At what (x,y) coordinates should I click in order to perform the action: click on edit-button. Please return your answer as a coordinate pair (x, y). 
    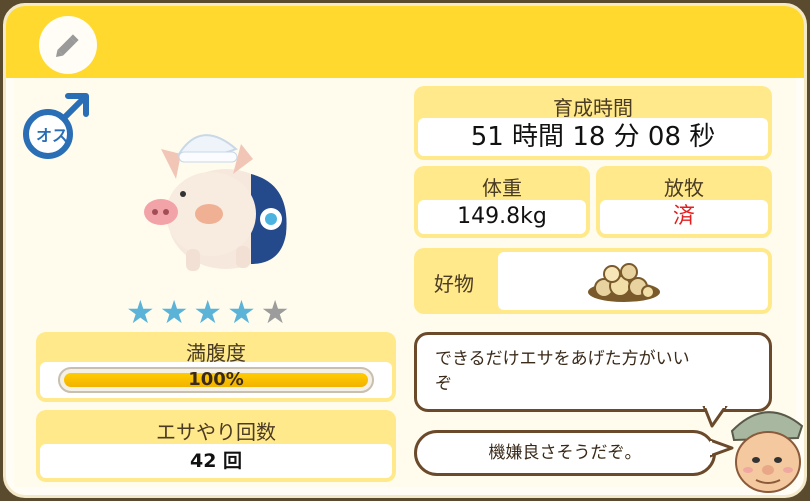
    Looking at the image, I should click on (68, 45).